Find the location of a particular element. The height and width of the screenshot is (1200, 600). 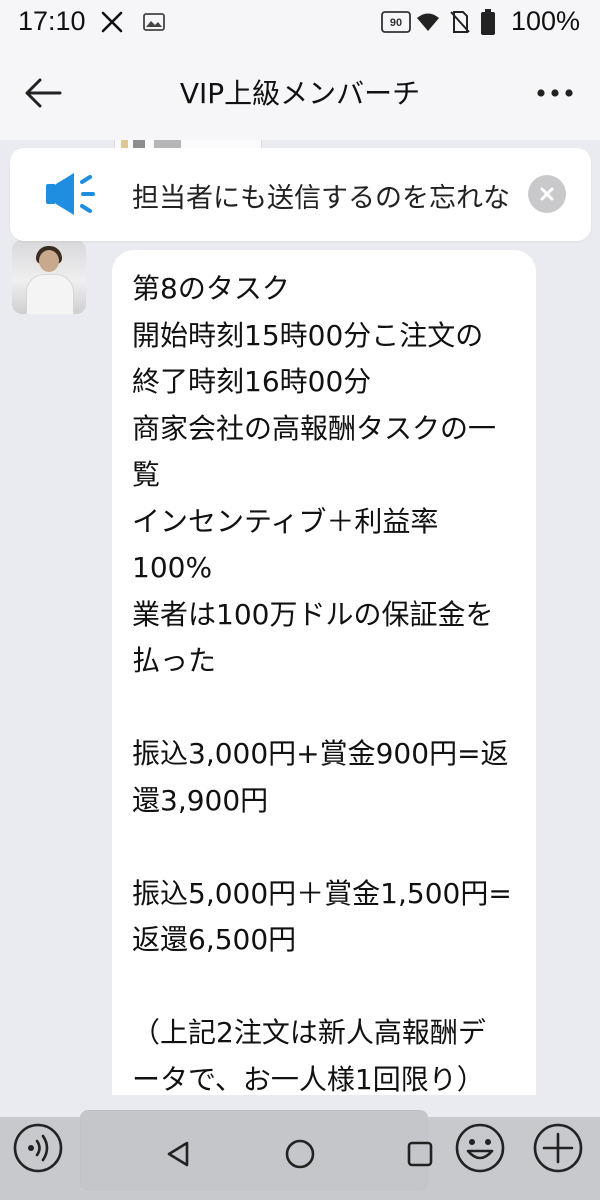

nav-home-icon is located at coordinates (300, 1154).